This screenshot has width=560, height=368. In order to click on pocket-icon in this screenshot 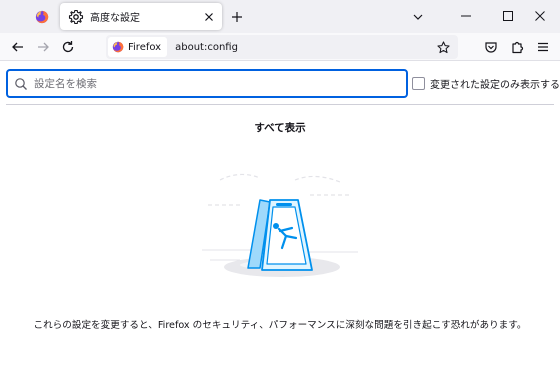, I will do `click(491, 47)`.